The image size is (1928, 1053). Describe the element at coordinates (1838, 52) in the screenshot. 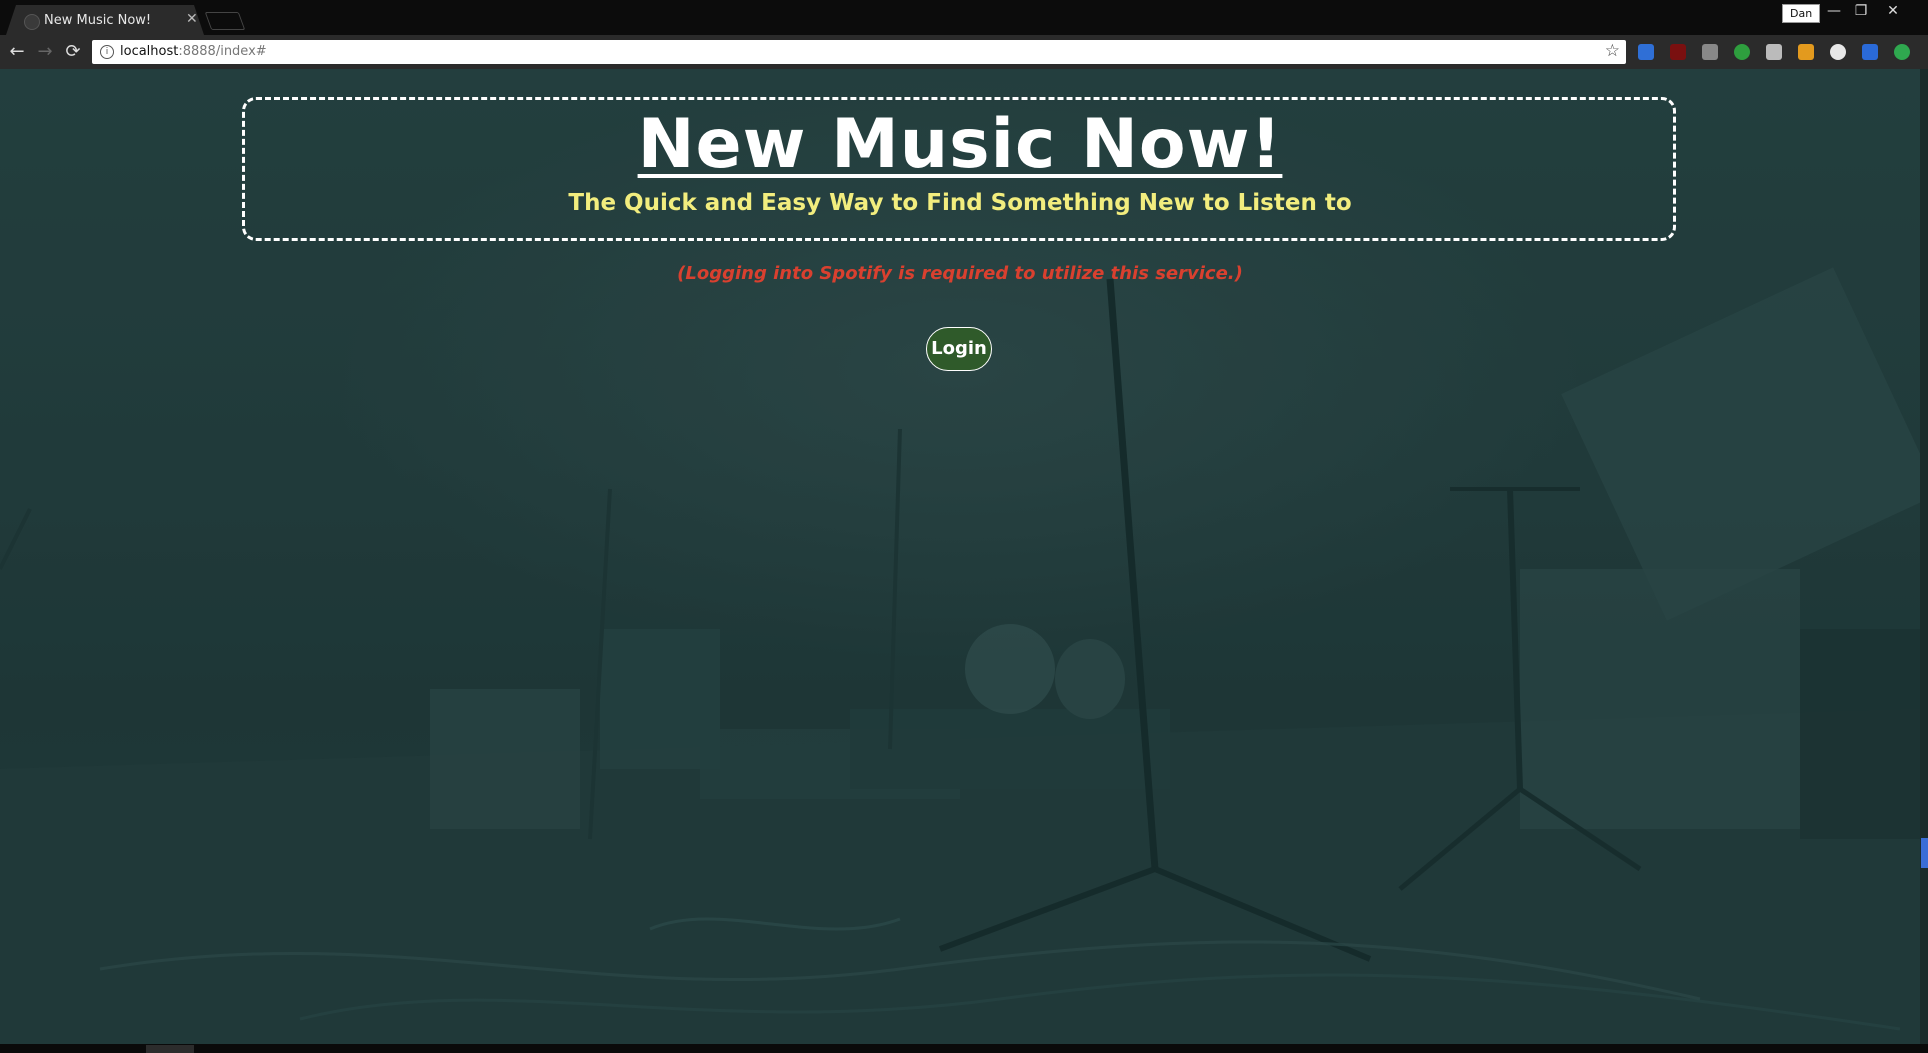

I see `ext-circle-icon` at that location.